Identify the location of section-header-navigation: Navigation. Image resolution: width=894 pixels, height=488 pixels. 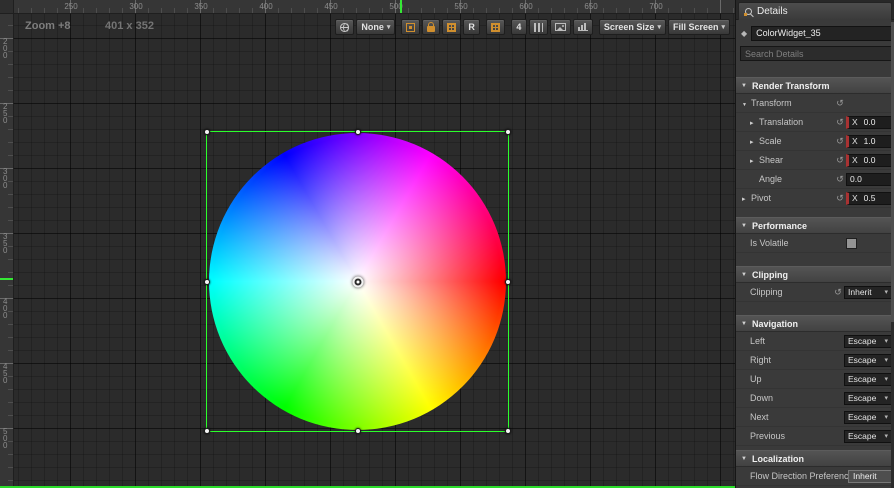
(815, 323).